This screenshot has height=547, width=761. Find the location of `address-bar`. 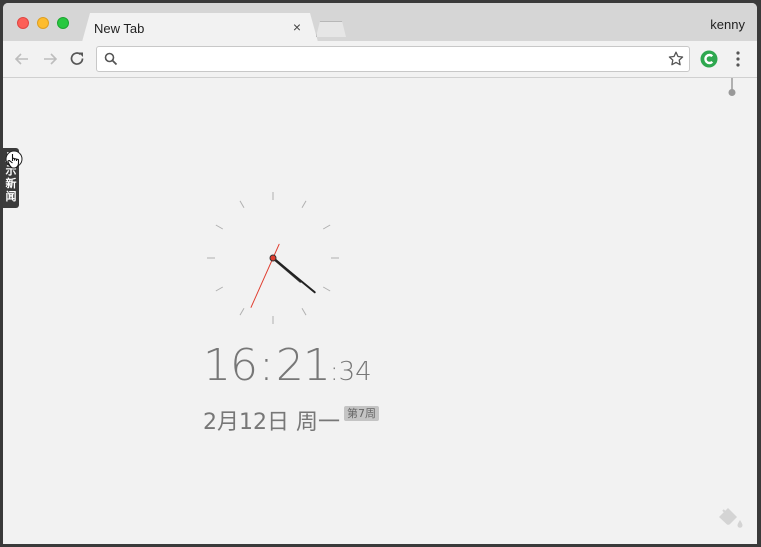

address-bar is located at coordinates (393, 59).